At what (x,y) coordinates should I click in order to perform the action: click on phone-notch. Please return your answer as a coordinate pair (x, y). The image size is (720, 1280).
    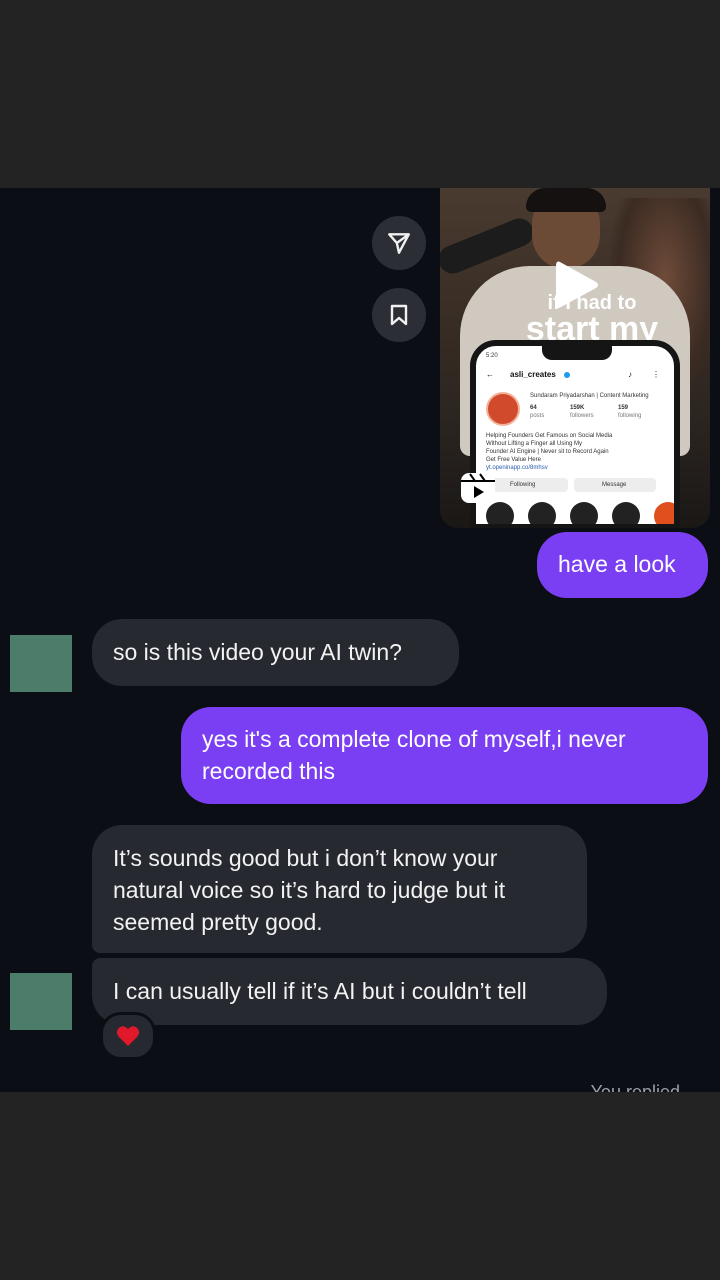
    Looking at the image, I should click on (577, 353).